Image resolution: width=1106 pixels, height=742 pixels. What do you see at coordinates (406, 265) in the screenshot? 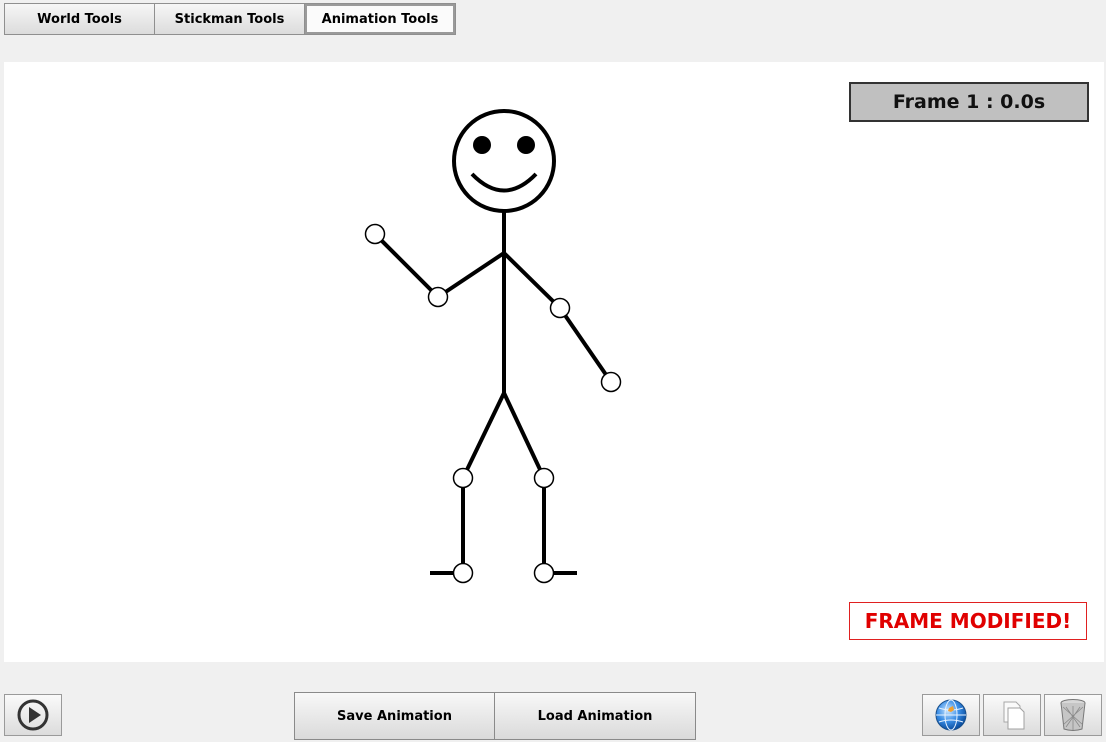
I see `stickman-left-forearm` at bounding box center [406, 265].